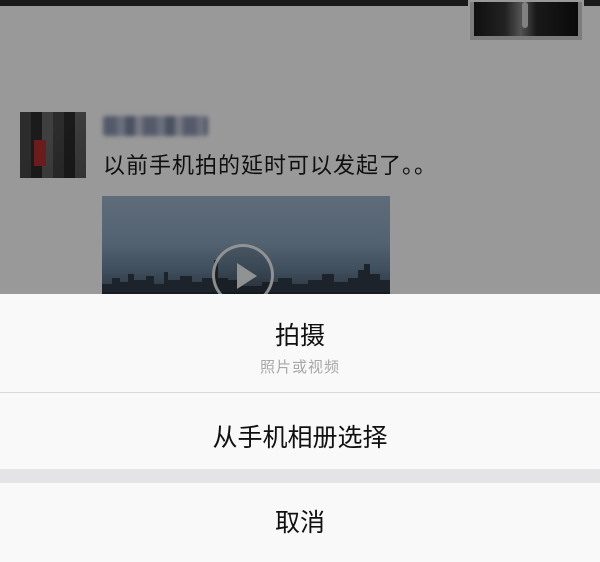 This screenshot has width=600, height=562. I want to click on choose-from-album-label: 从手机相册选择, so click(300, 437).